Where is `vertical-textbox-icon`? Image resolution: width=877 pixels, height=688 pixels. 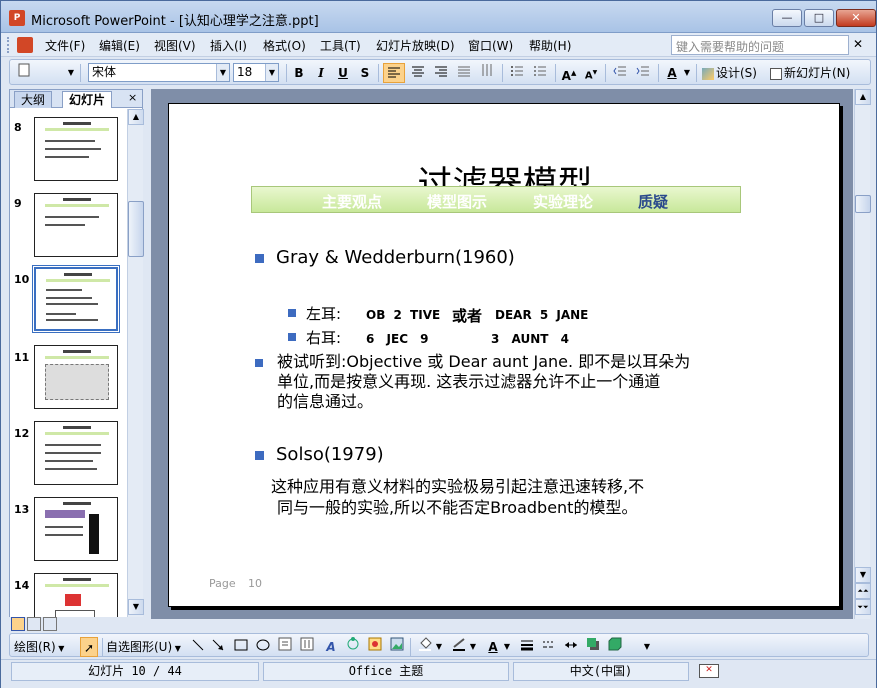
vertical-textbox-icon is located at coordinates (307, 647).